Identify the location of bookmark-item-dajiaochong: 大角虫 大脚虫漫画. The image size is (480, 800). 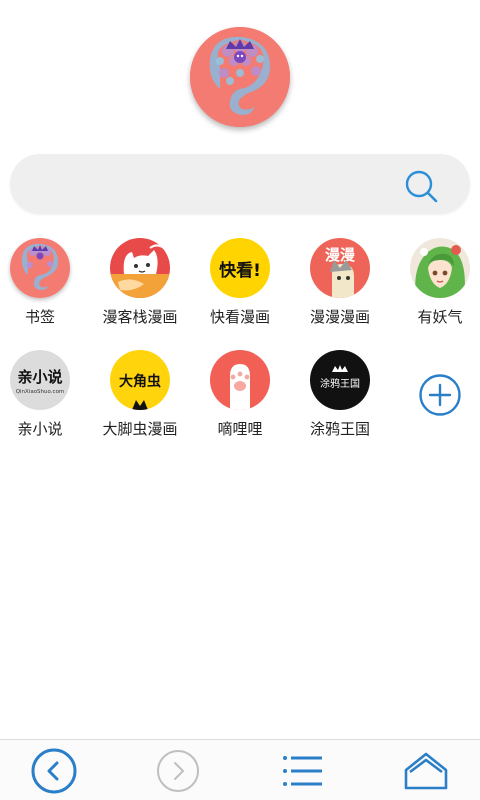
(140, 405).